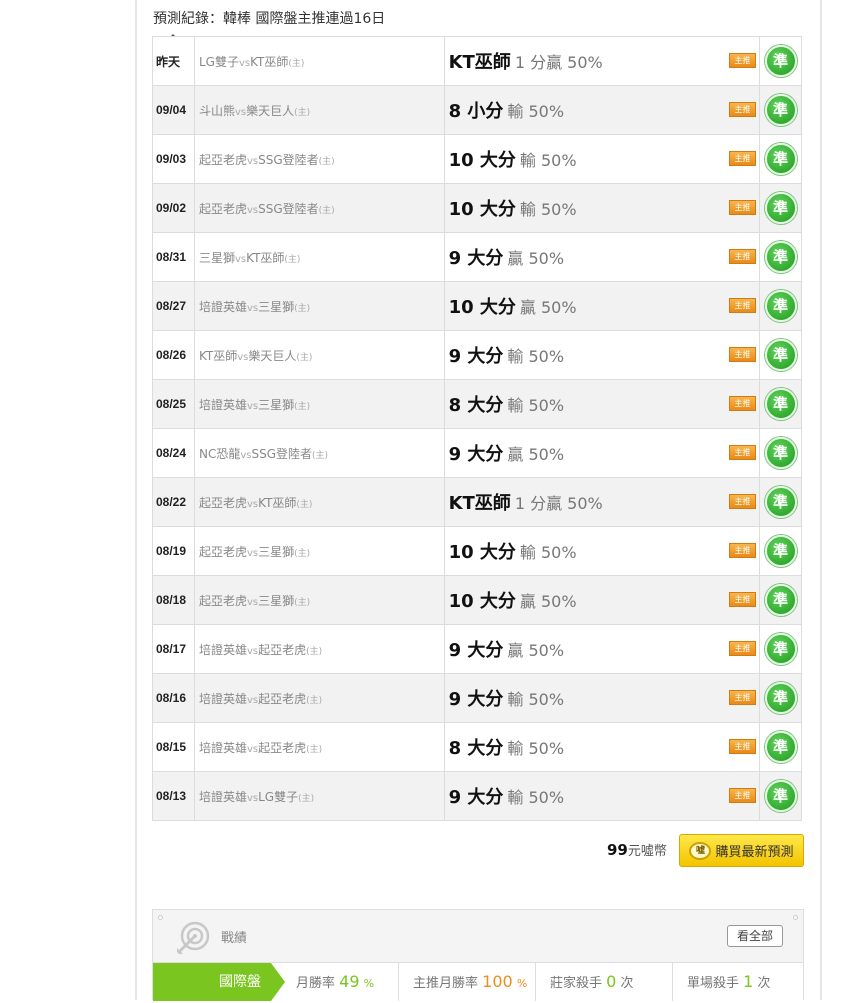 This screenshot has height=1003, width=846. What do you see at coordinates (173, 208) in the screenshot?
I see `record-date: 09/02` at bounding box center [173, 208].